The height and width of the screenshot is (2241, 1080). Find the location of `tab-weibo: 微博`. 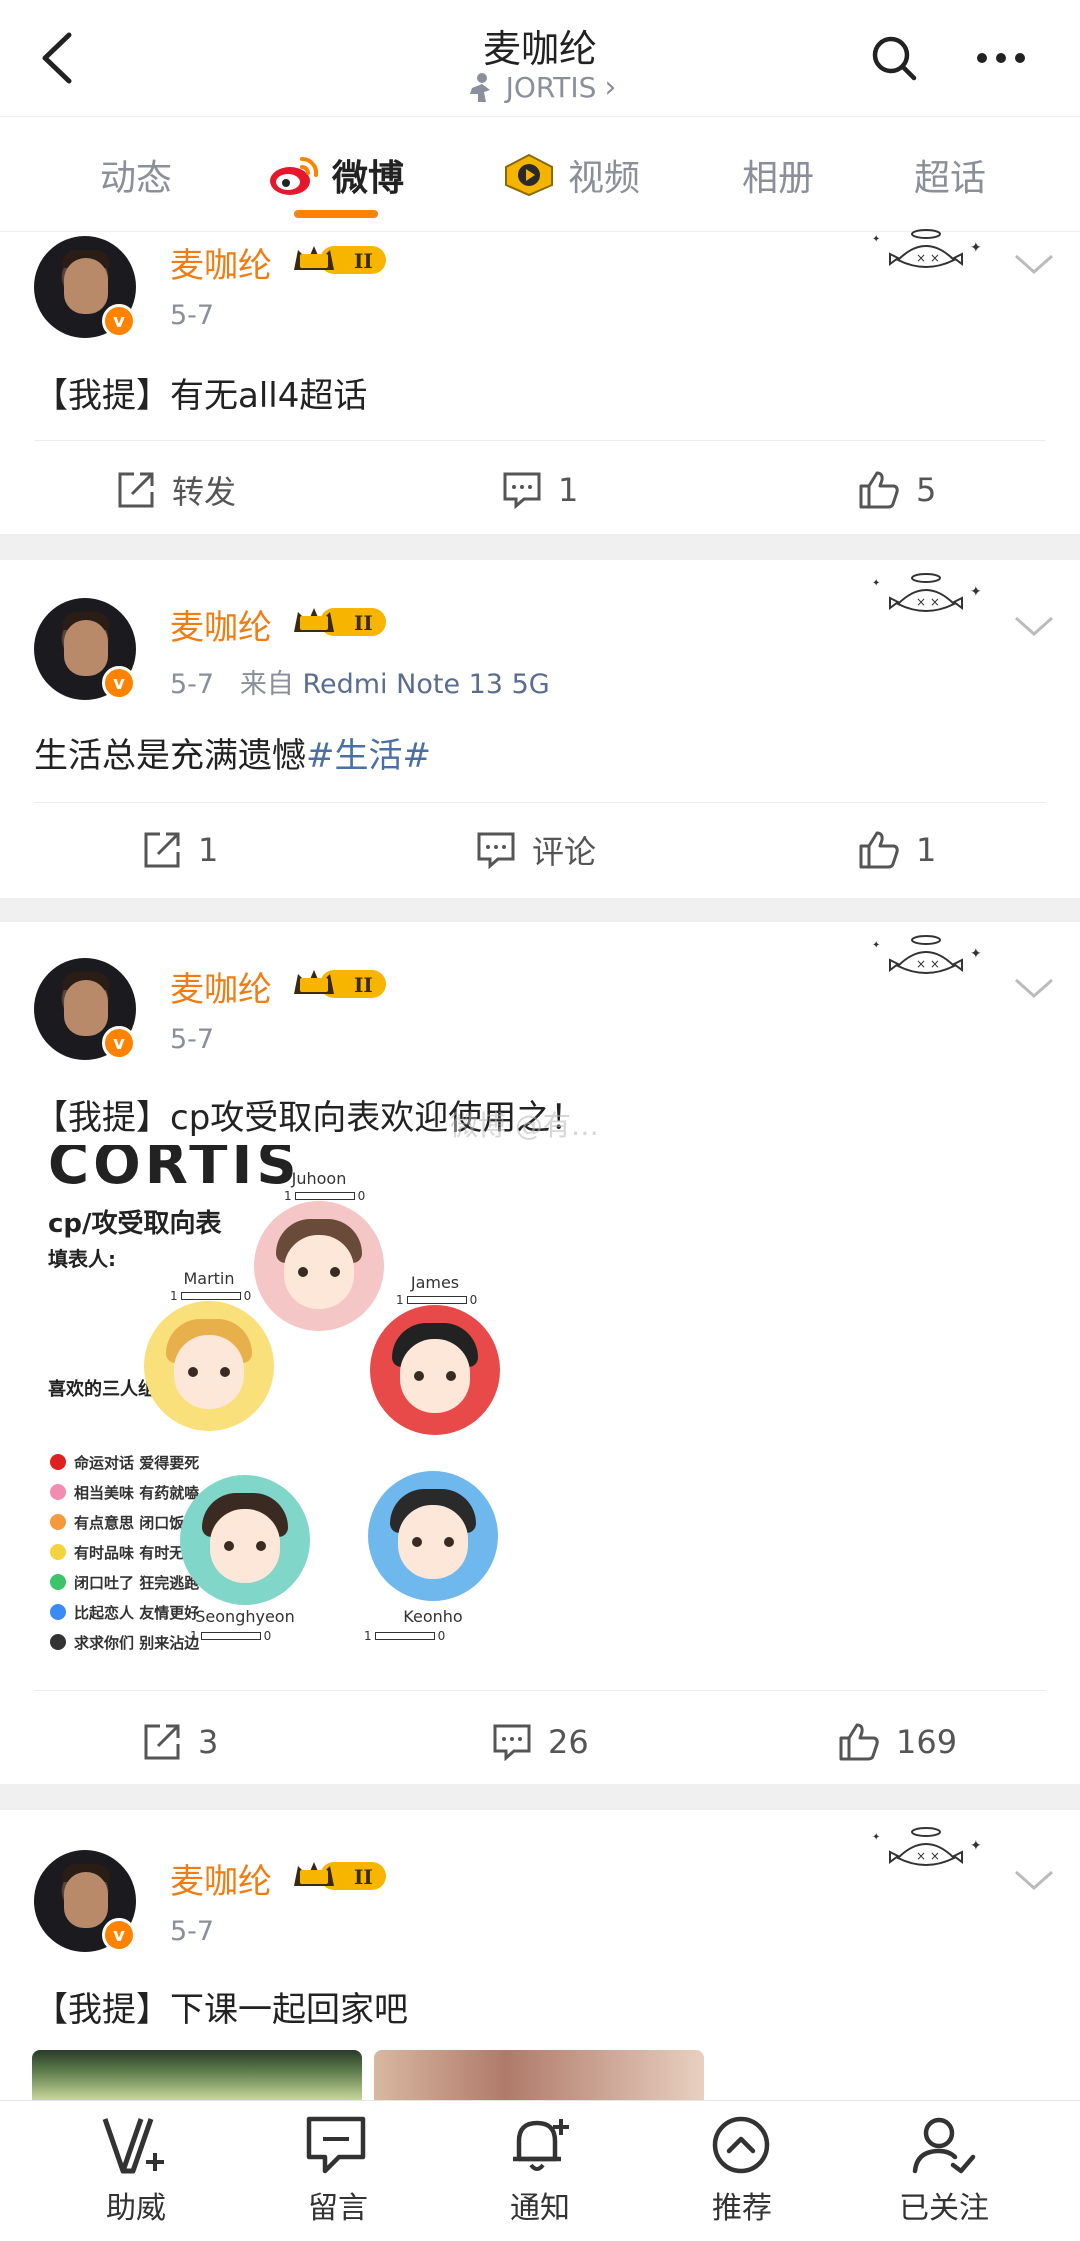

tab-weibo: 微博 is located at coordinates (336, 175).